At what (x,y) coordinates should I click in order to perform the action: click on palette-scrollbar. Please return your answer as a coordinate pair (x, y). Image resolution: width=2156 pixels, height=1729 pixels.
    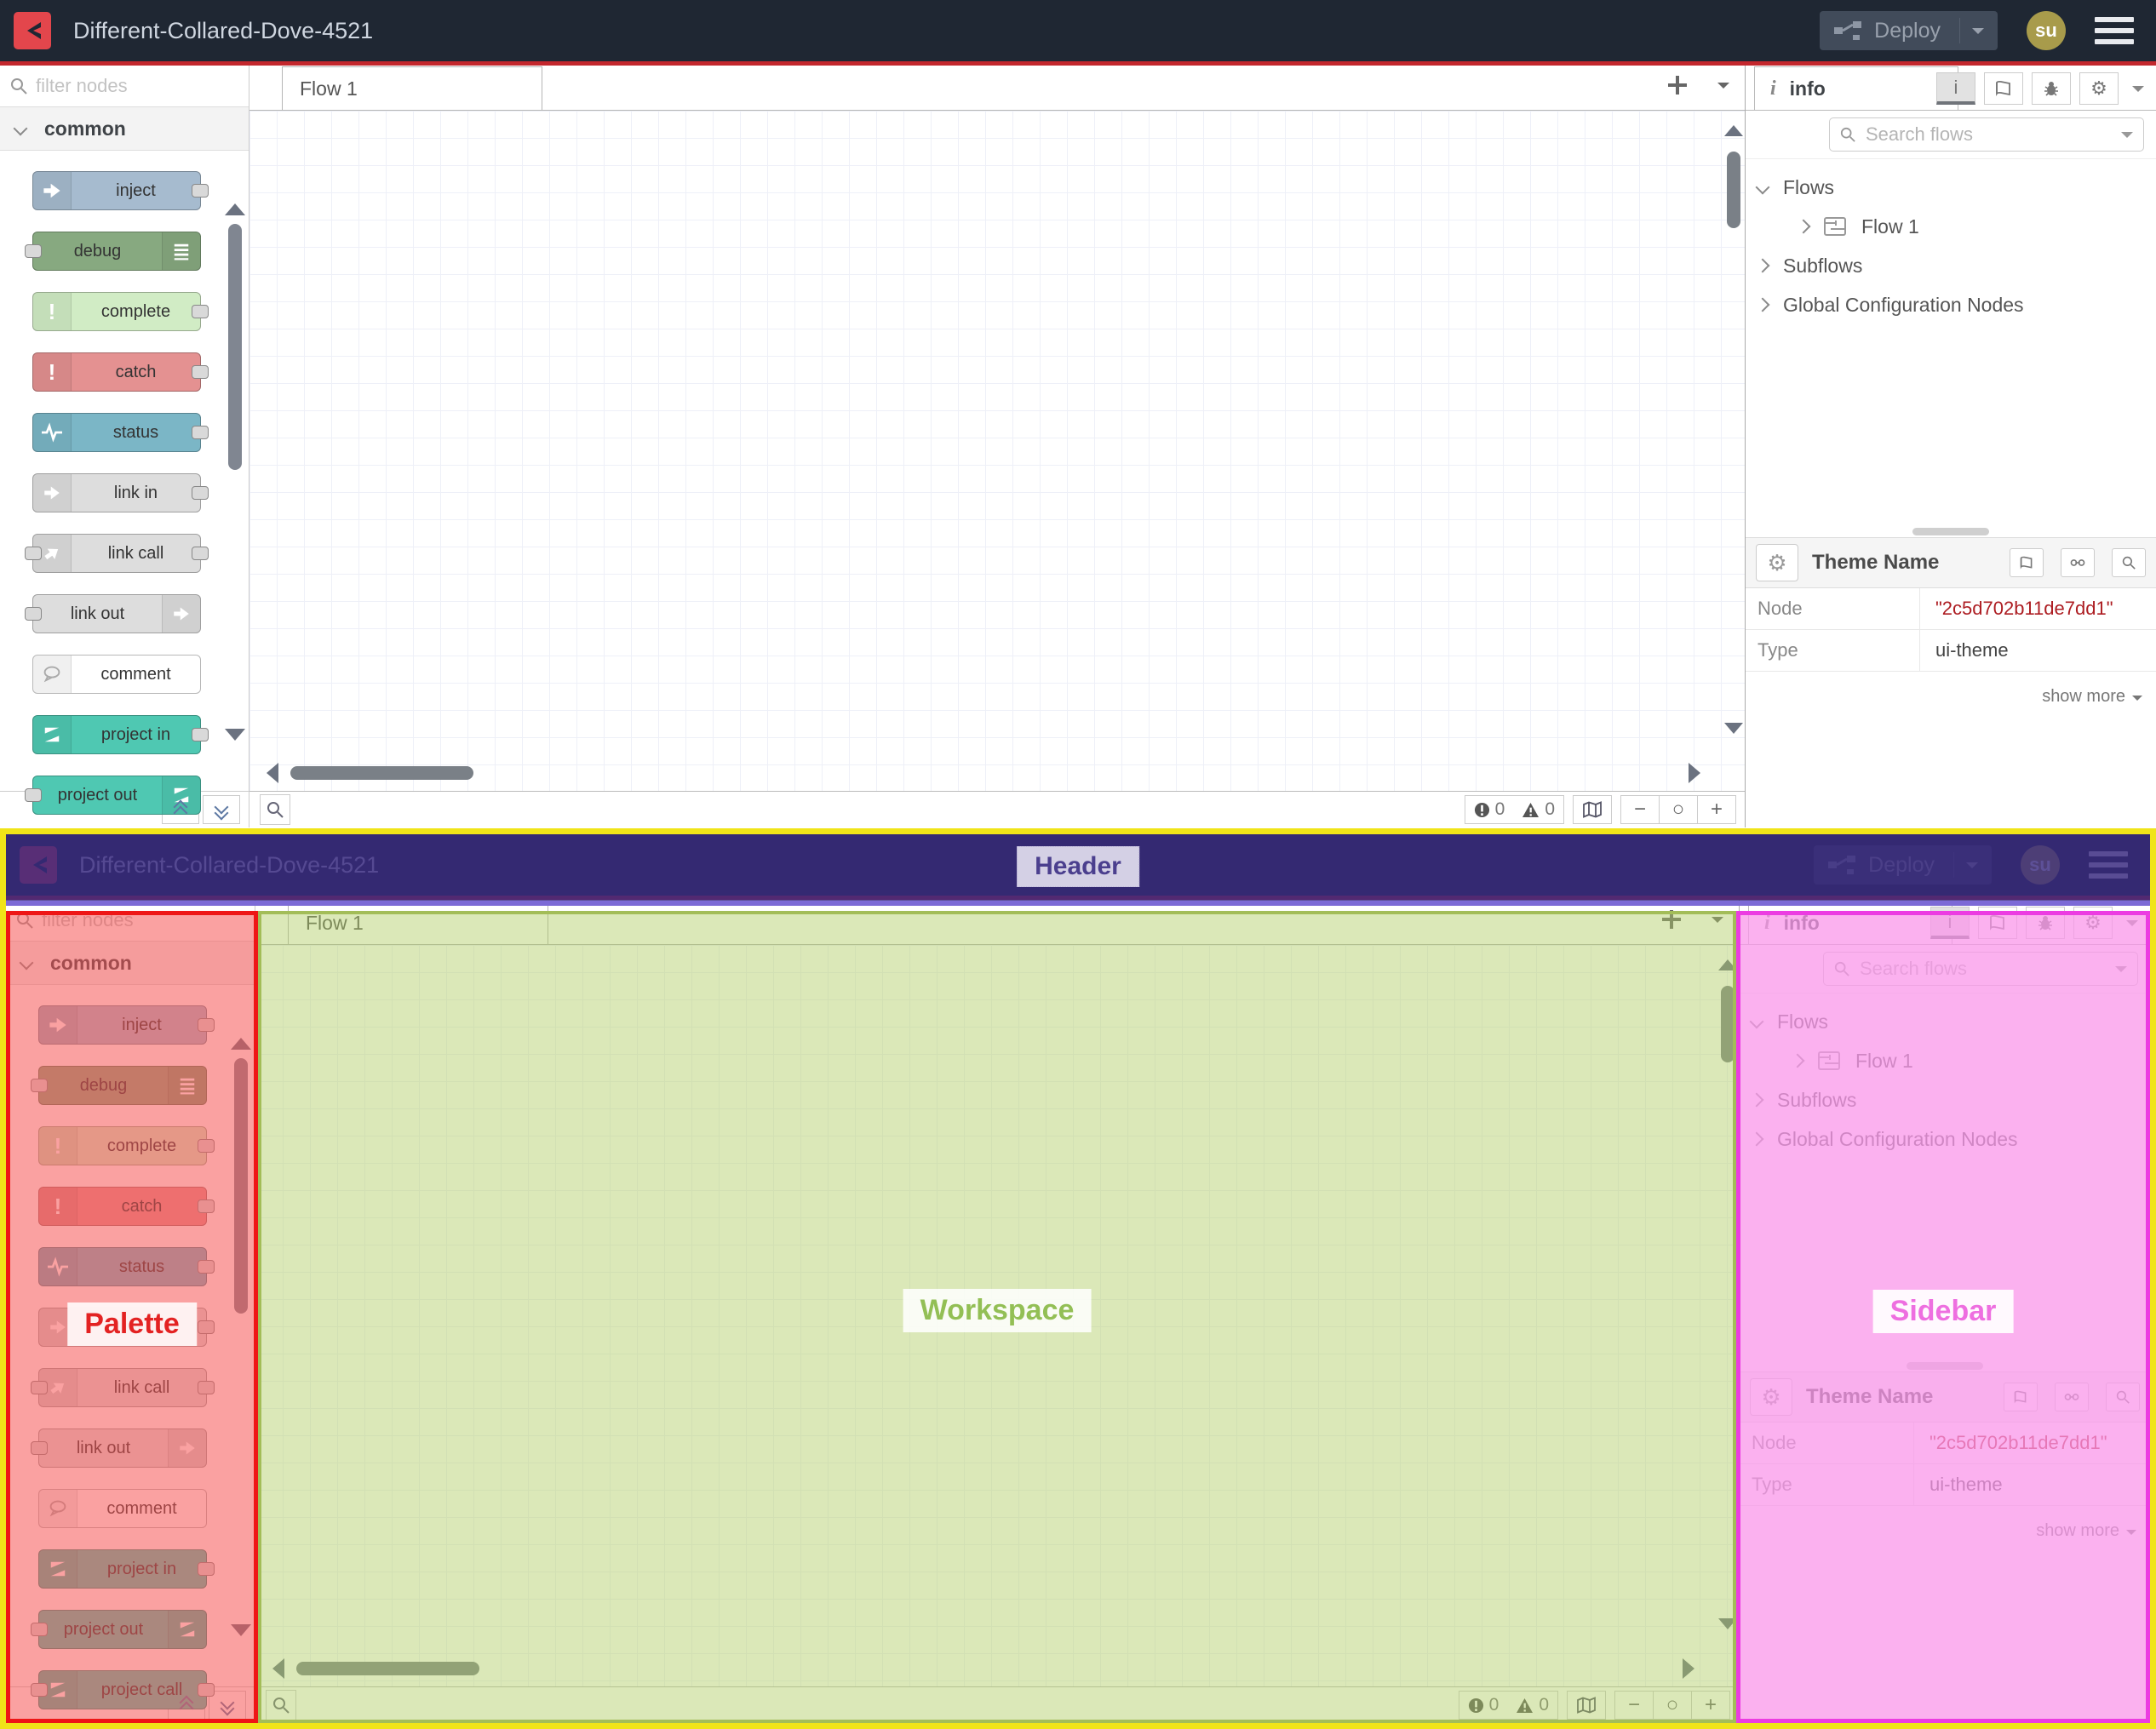
    Looking at the image, I should click on (235, 467).